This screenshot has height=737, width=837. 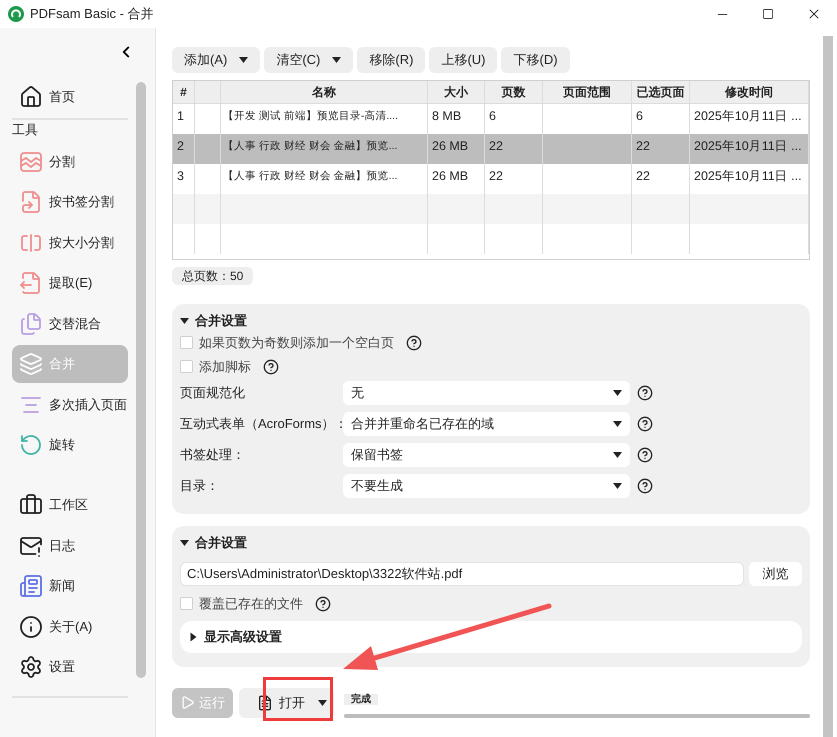 What do you see at coordinates (70, 405) in the screenshot?
I see `sidebar-item: 多次插入页面` at bounding box center [70, 405].